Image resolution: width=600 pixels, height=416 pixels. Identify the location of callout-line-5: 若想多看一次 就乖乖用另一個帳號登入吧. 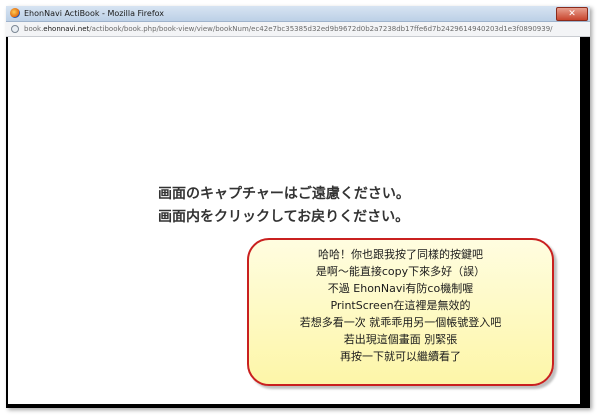
(400, 322).